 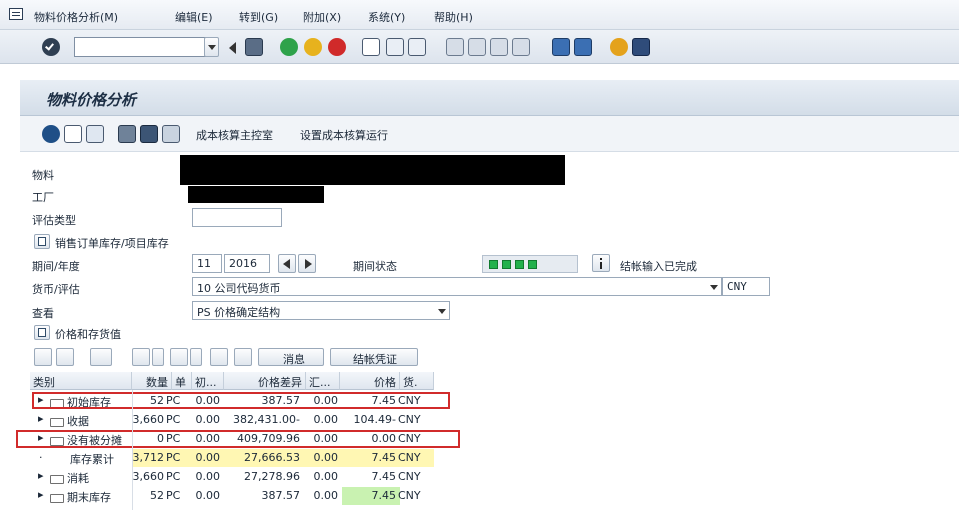 What do you see at coordinates (194, 17) in the screenshot?
I see `menu-item-edit: 编辑(E)` at bounding box center [194, 17].